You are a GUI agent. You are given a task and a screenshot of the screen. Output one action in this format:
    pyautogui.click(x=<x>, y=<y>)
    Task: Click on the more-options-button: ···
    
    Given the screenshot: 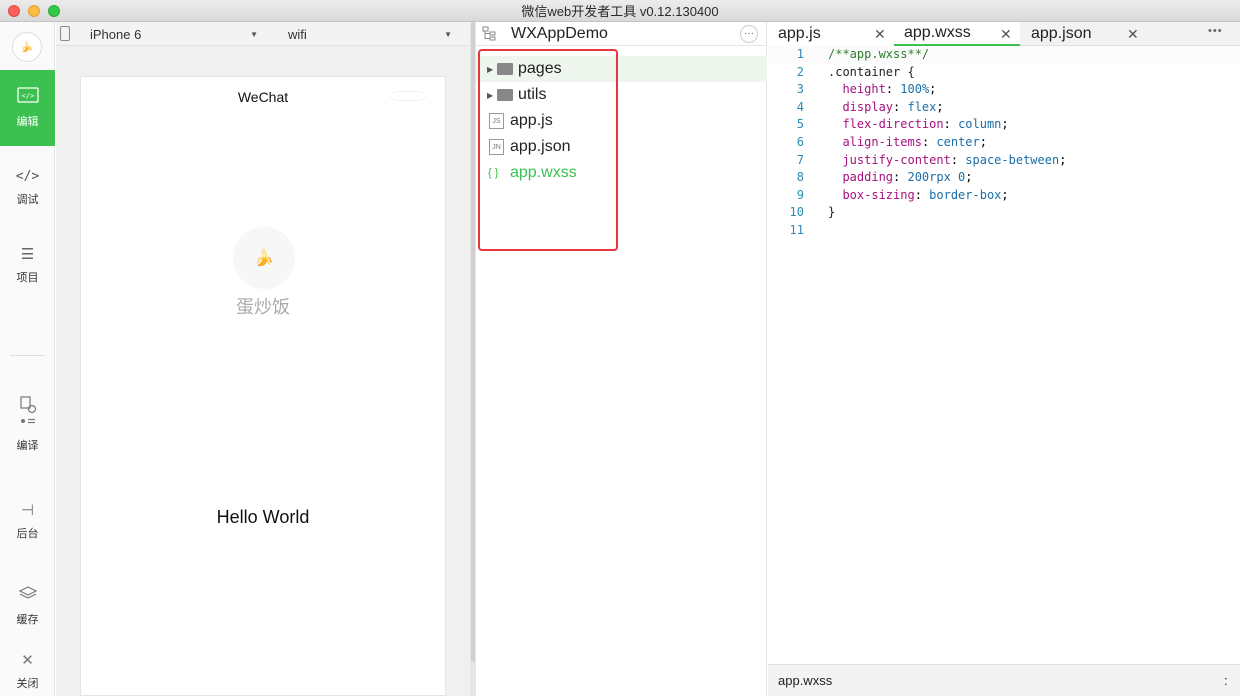 What is the action you would take?
    pyautogui.click(x=749, y=34)
    